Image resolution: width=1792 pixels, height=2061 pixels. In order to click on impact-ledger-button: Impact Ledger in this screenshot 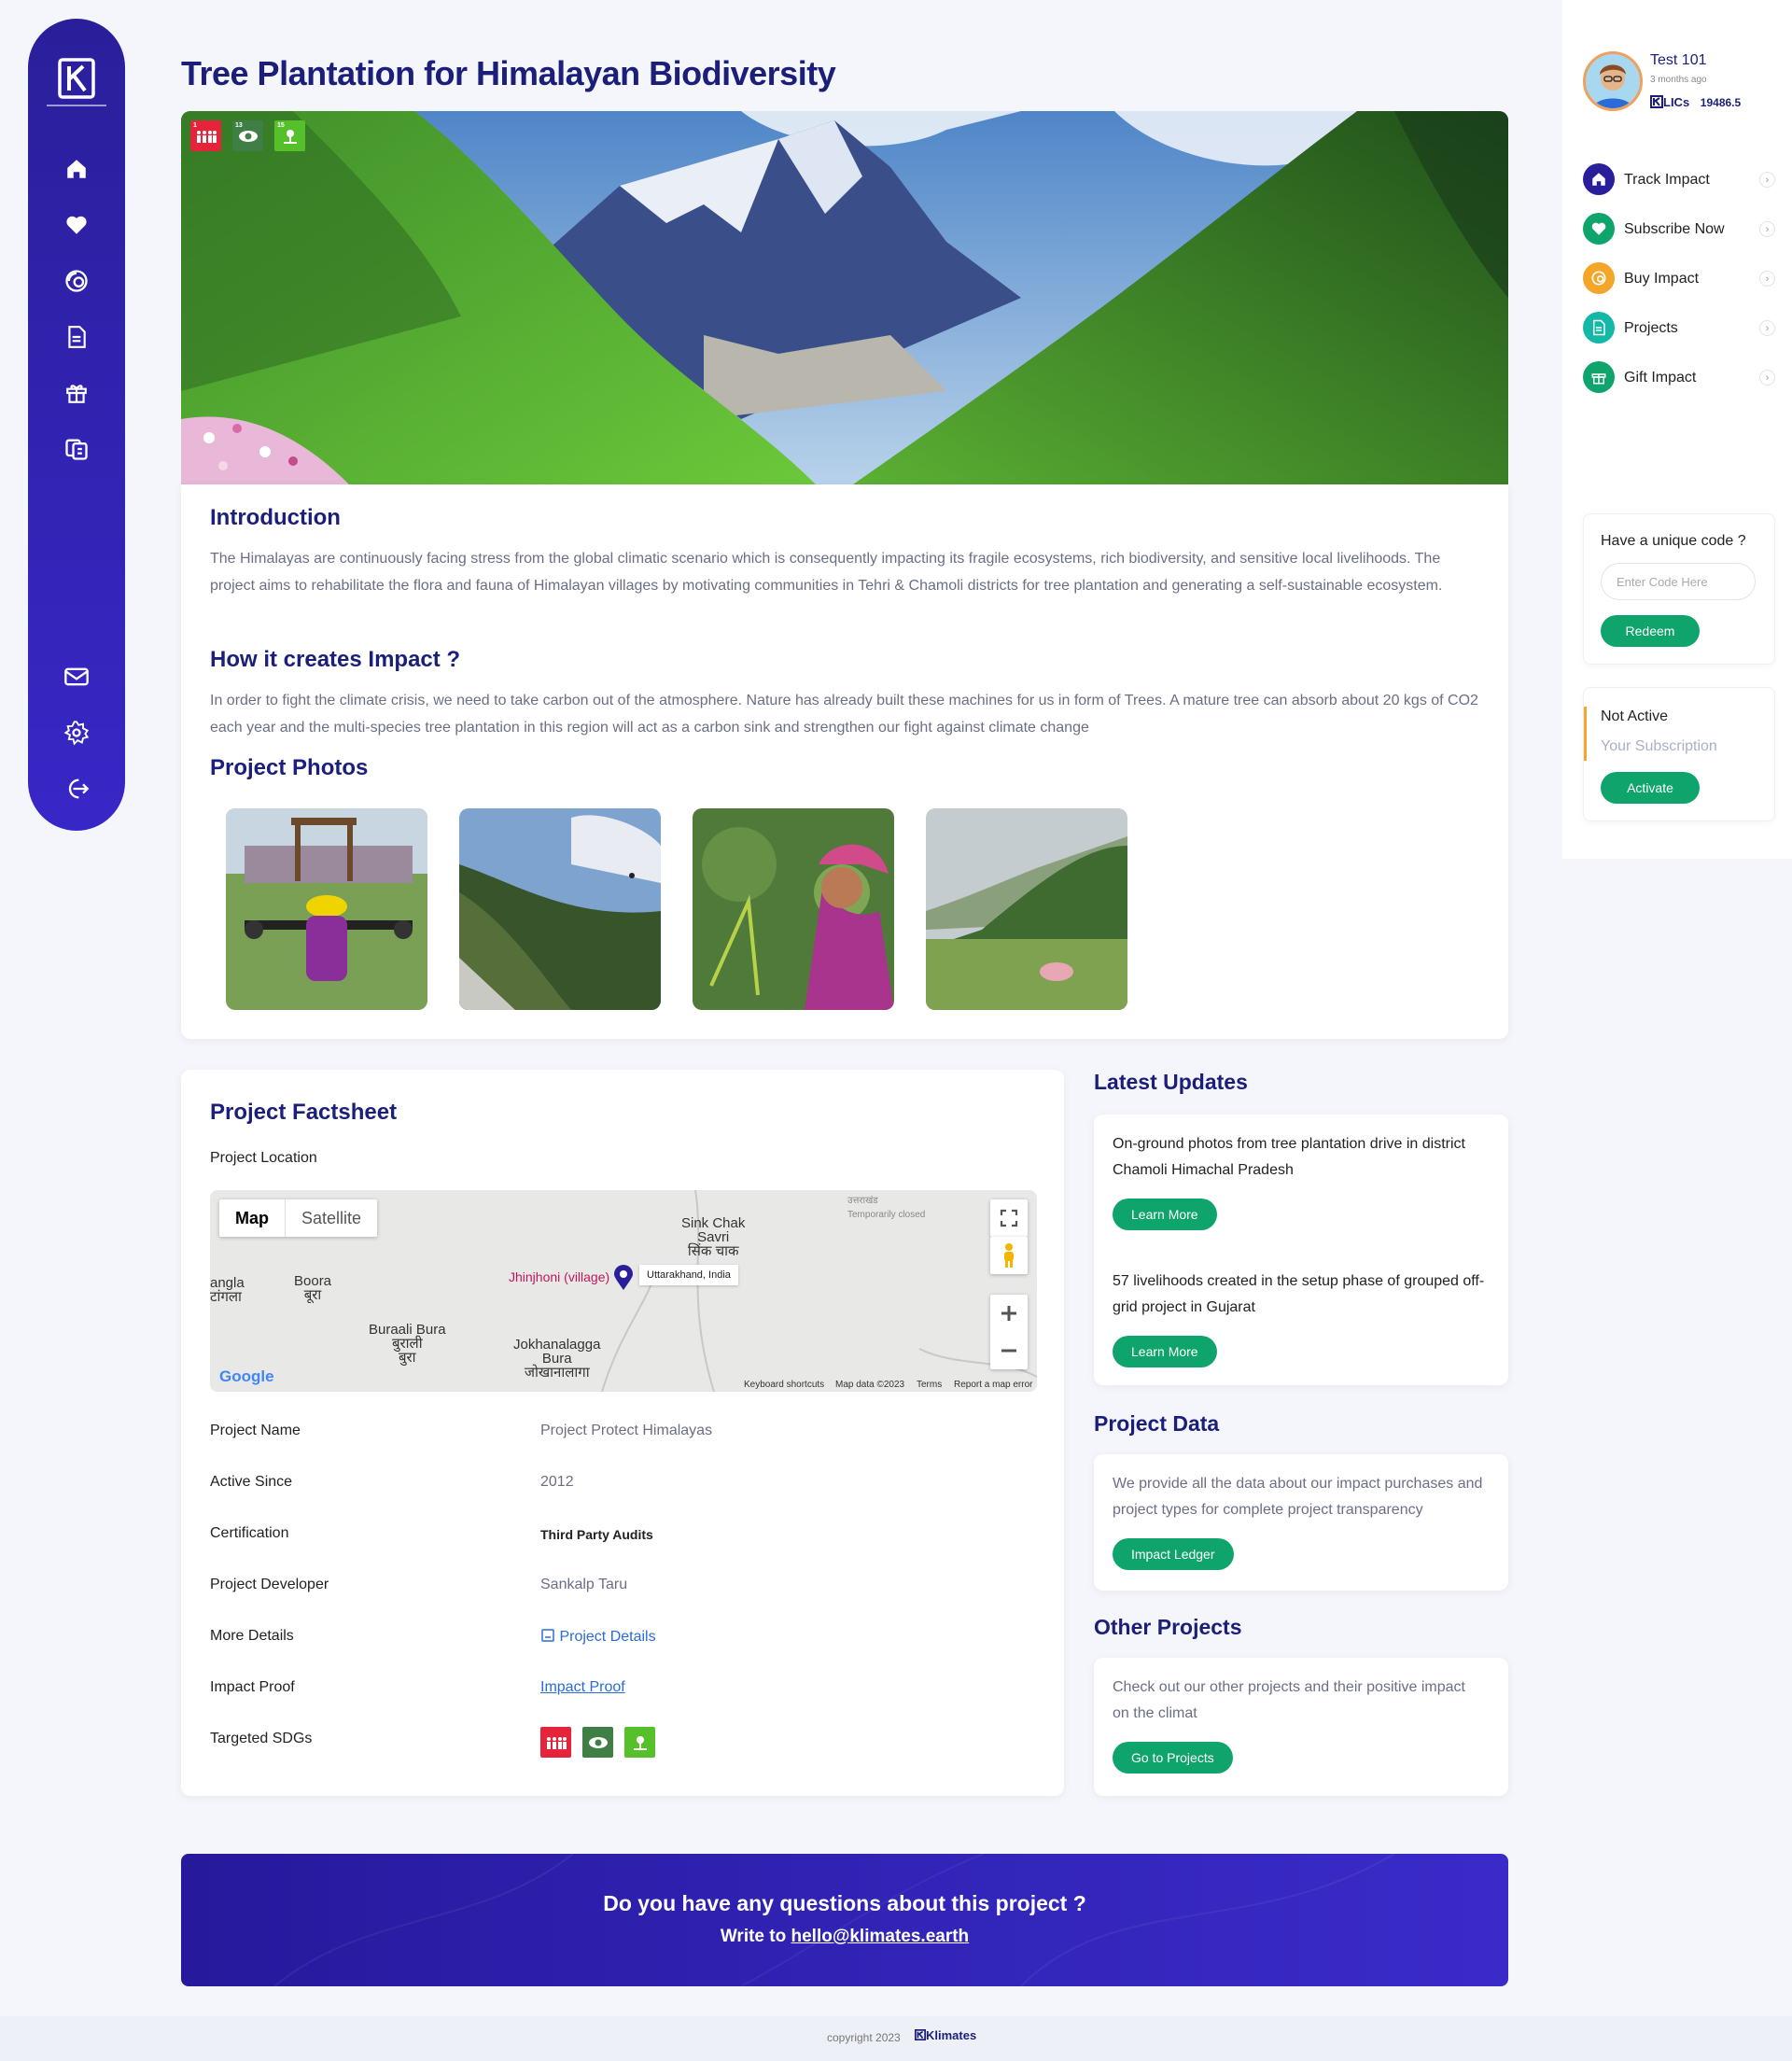, I will do `click(1173, 1554)`.